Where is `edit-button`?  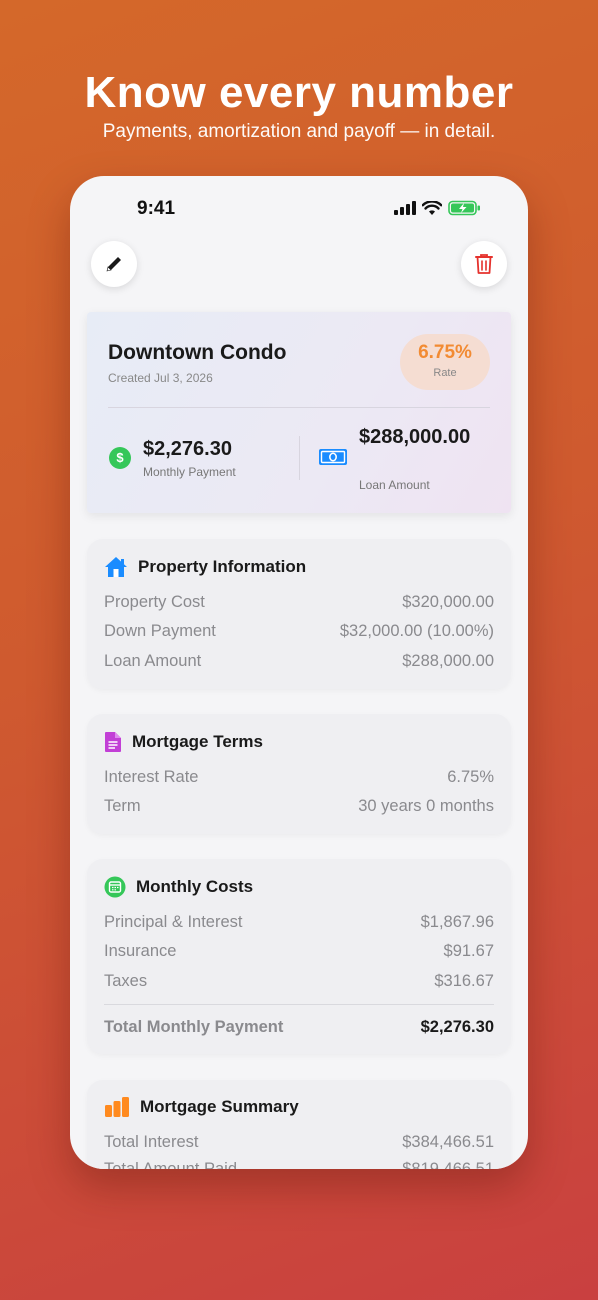 edit-button is located at coordinates (114, 264).